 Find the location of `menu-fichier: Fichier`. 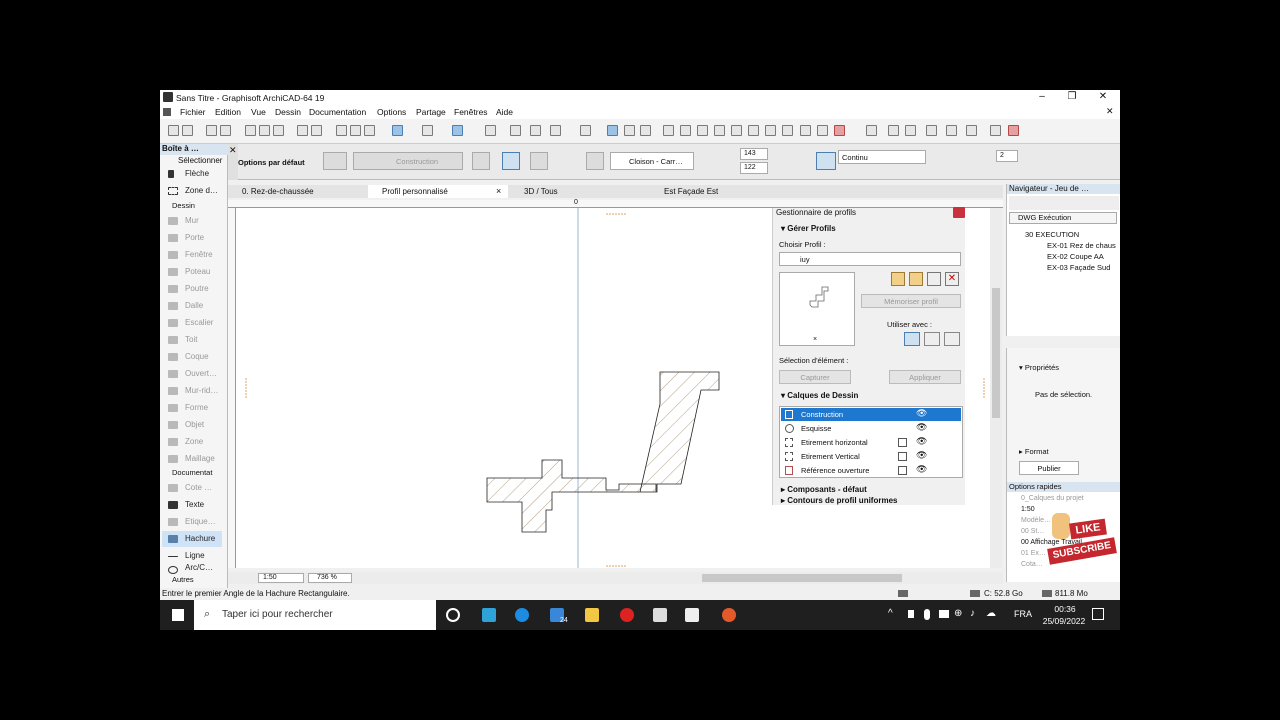

menu-fichier: Fichier is located at coordinates (193, 112).